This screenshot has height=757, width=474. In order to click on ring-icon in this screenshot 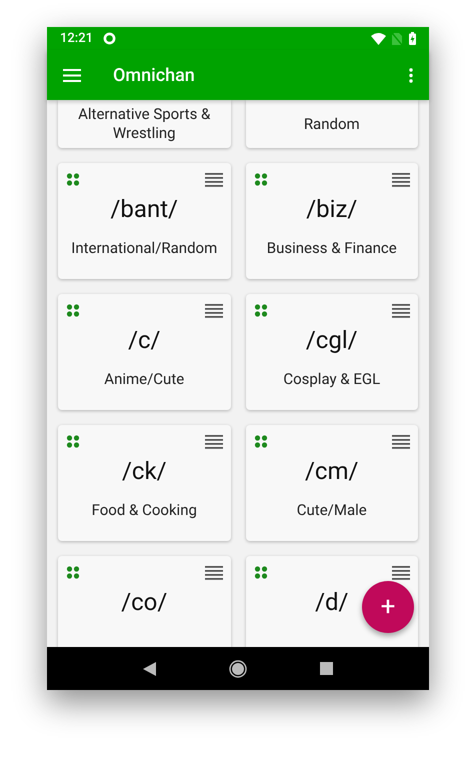, I will do `click(109, 38)`.